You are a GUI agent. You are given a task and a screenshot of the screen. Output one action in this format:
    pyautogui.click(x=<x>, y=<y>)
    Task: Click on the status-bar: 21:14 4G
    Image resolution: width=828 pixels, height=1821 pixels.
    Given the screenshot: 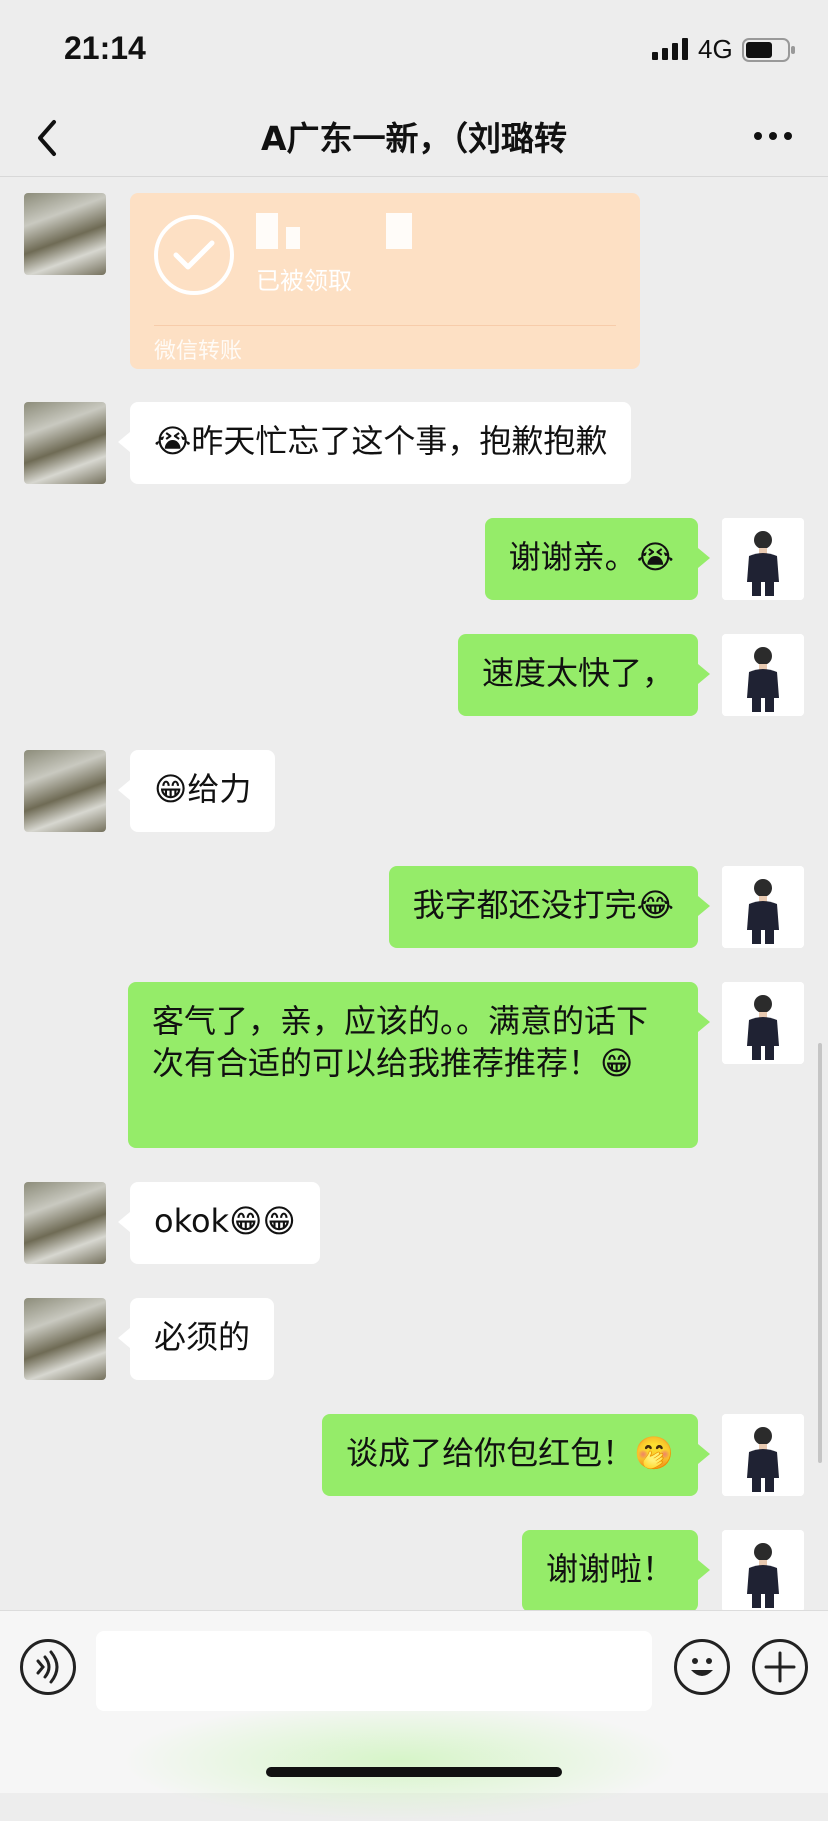 What is the action you would take?
    pyautogui.click(x=414, y=50)
    